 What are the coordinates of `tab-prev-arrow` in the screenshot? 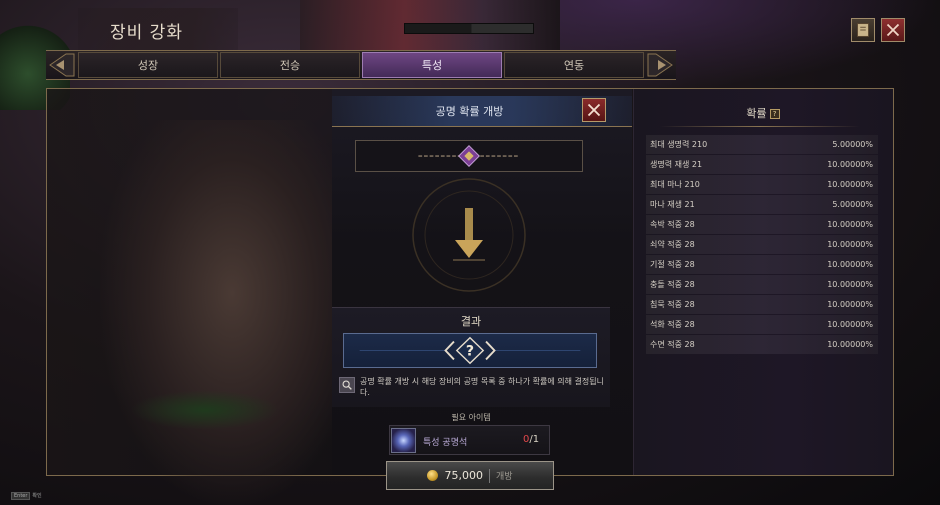 It's located at (62, 65).